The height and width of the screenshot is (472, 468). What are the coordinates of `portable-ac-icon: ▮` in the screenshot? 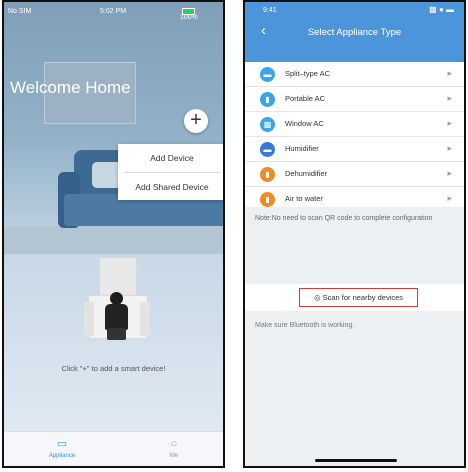 It's located at (267, 99).